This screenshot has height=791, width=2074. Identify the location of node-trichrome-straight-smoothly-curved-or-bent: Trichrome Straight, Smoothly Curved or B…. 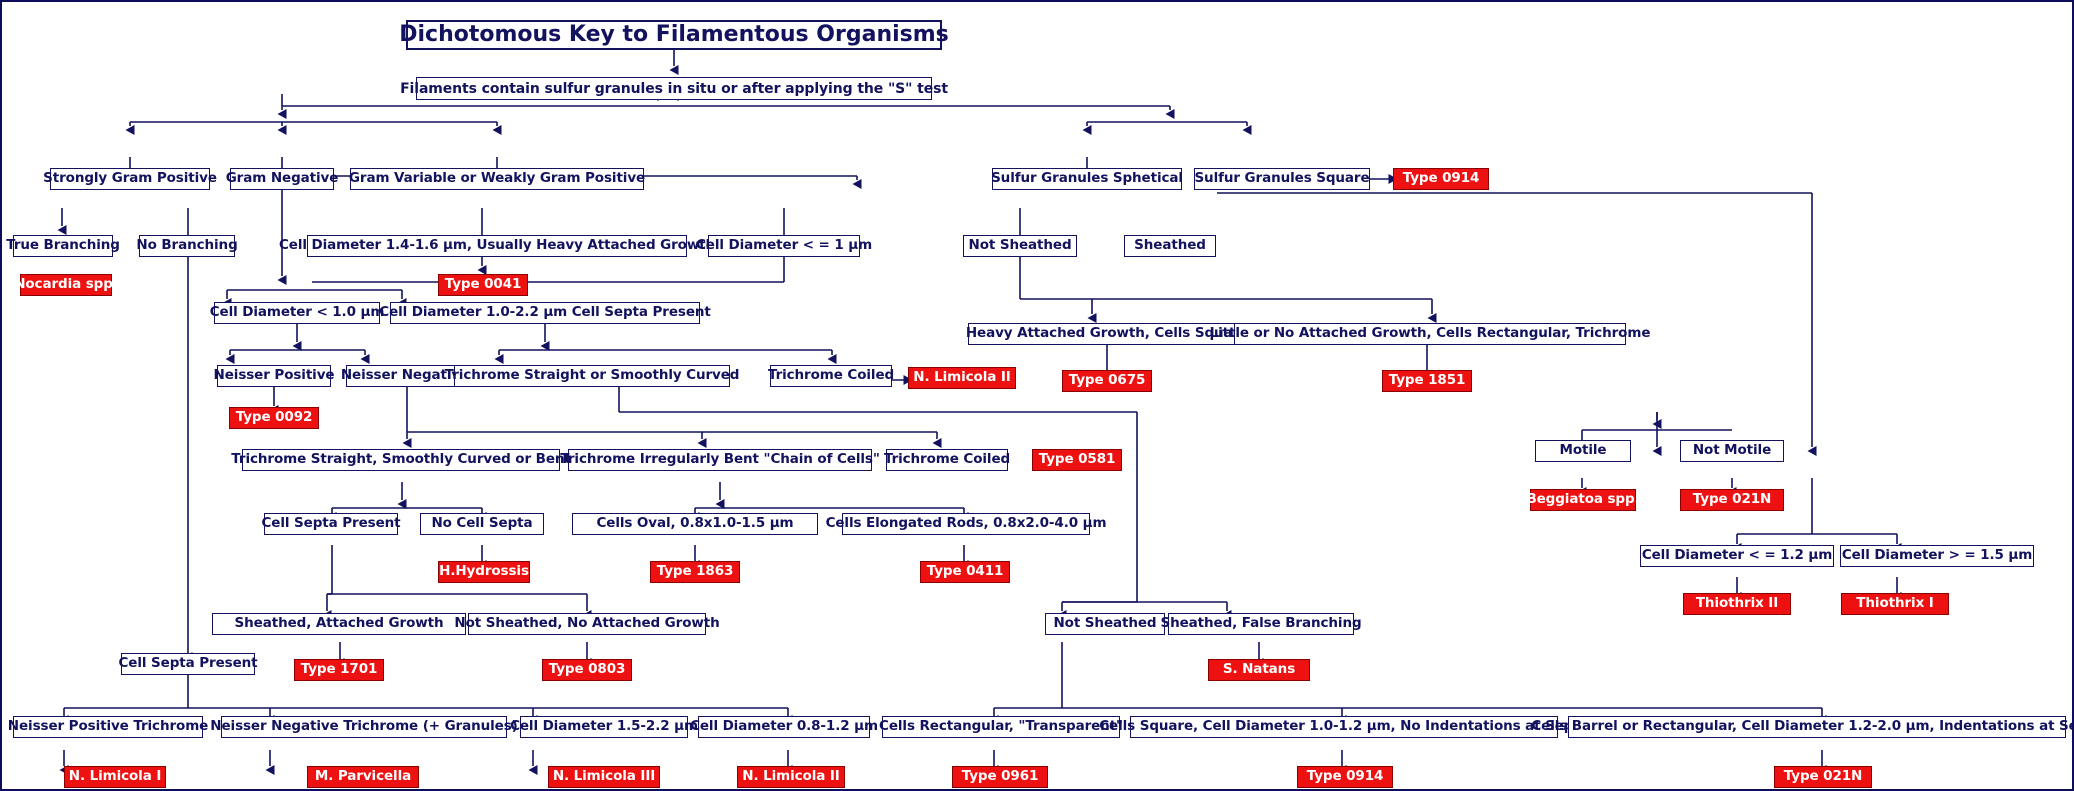
(401, 460).